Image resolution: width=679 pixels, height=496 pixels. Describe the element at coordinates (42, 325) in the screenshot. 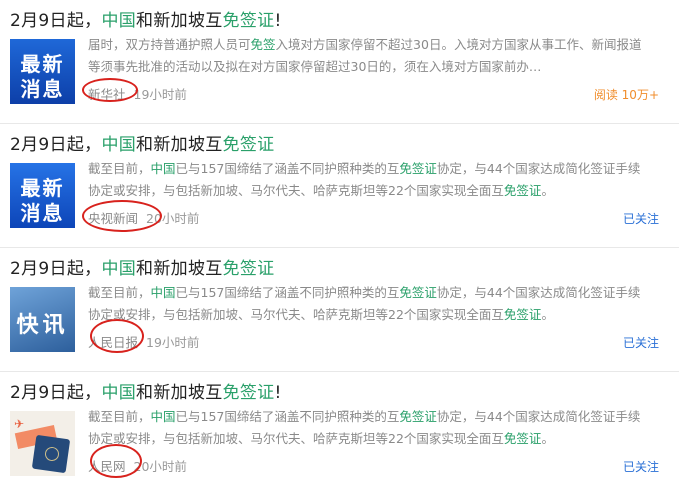

I see `thumbnail-text: 快讯` at that location.